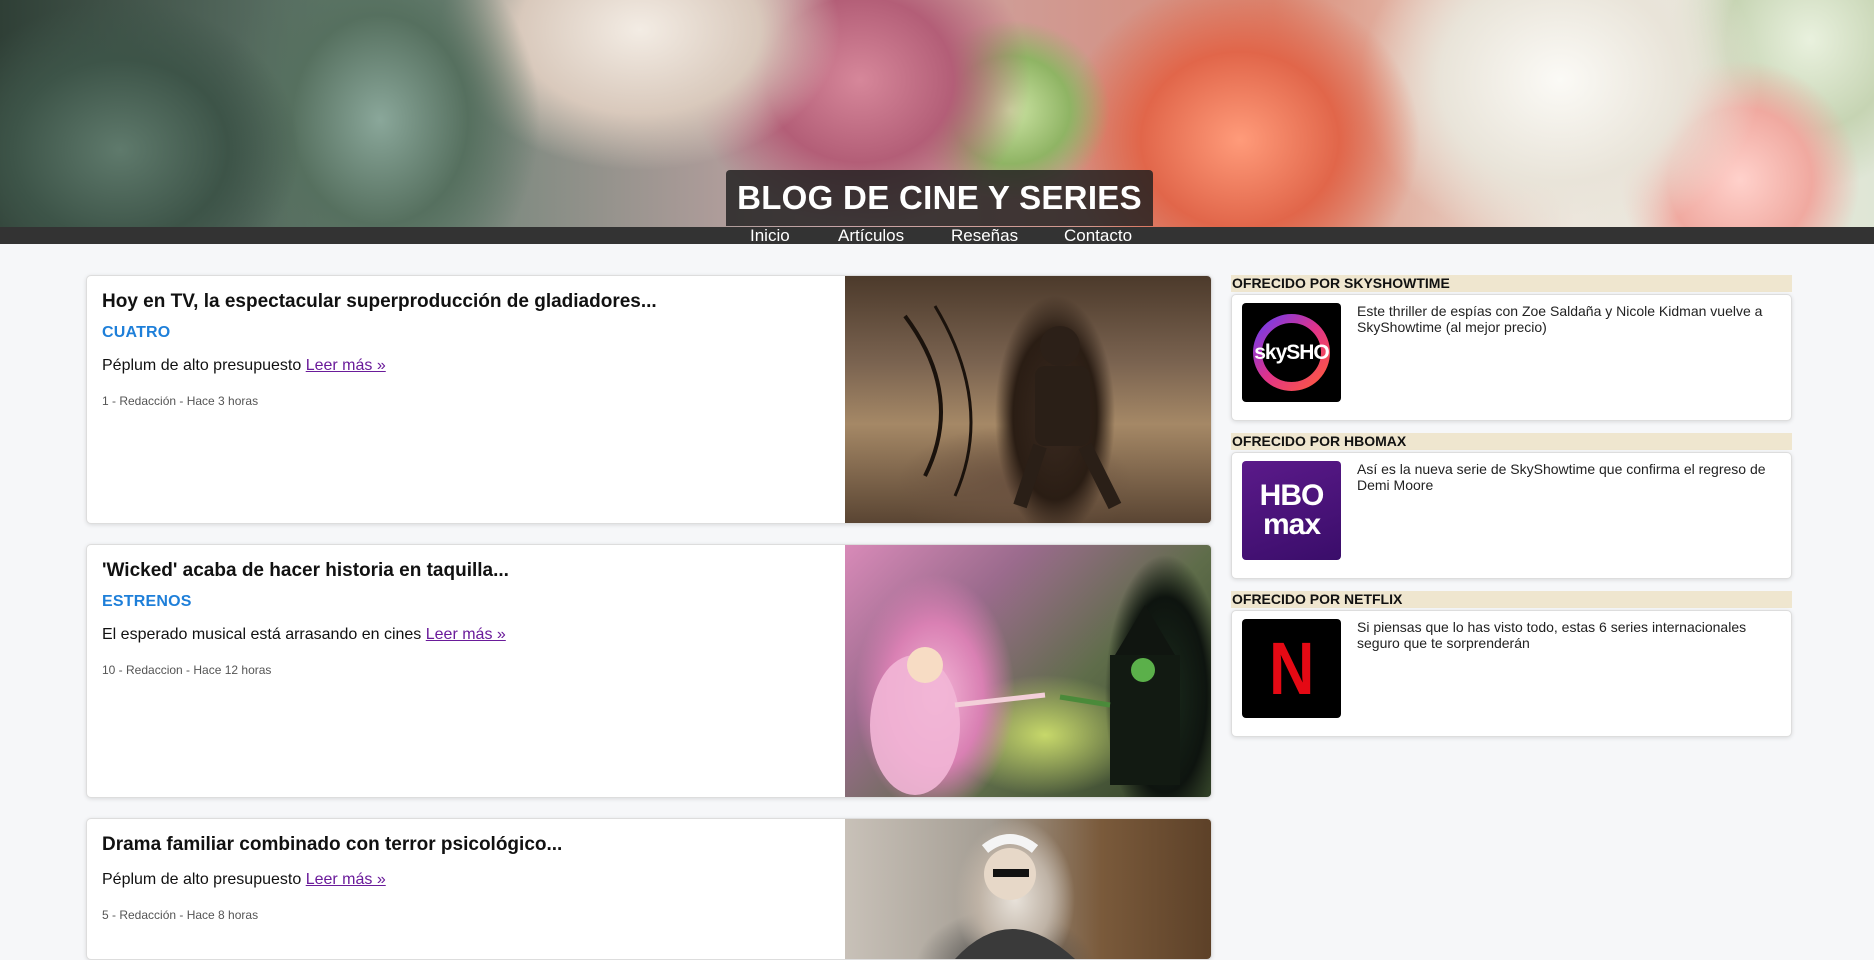  Describe the element at coordinates (937, 236) in the screenshot. I see `main-navbar: Inicio Artículos Reseñas Contacto` at that location.